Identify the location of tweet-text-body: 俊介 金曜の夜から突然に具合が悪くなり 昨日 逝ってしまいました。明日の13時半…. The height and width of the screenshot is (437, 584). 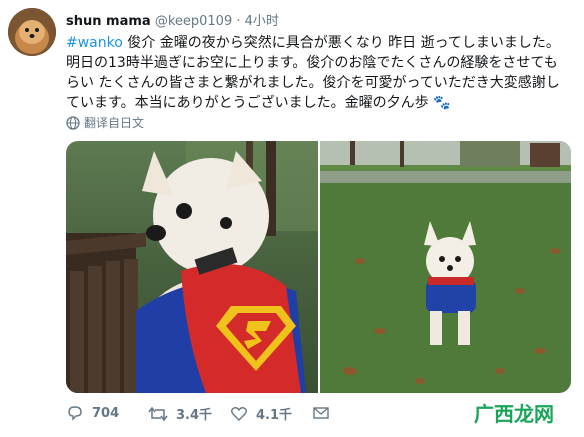
(313, 73).